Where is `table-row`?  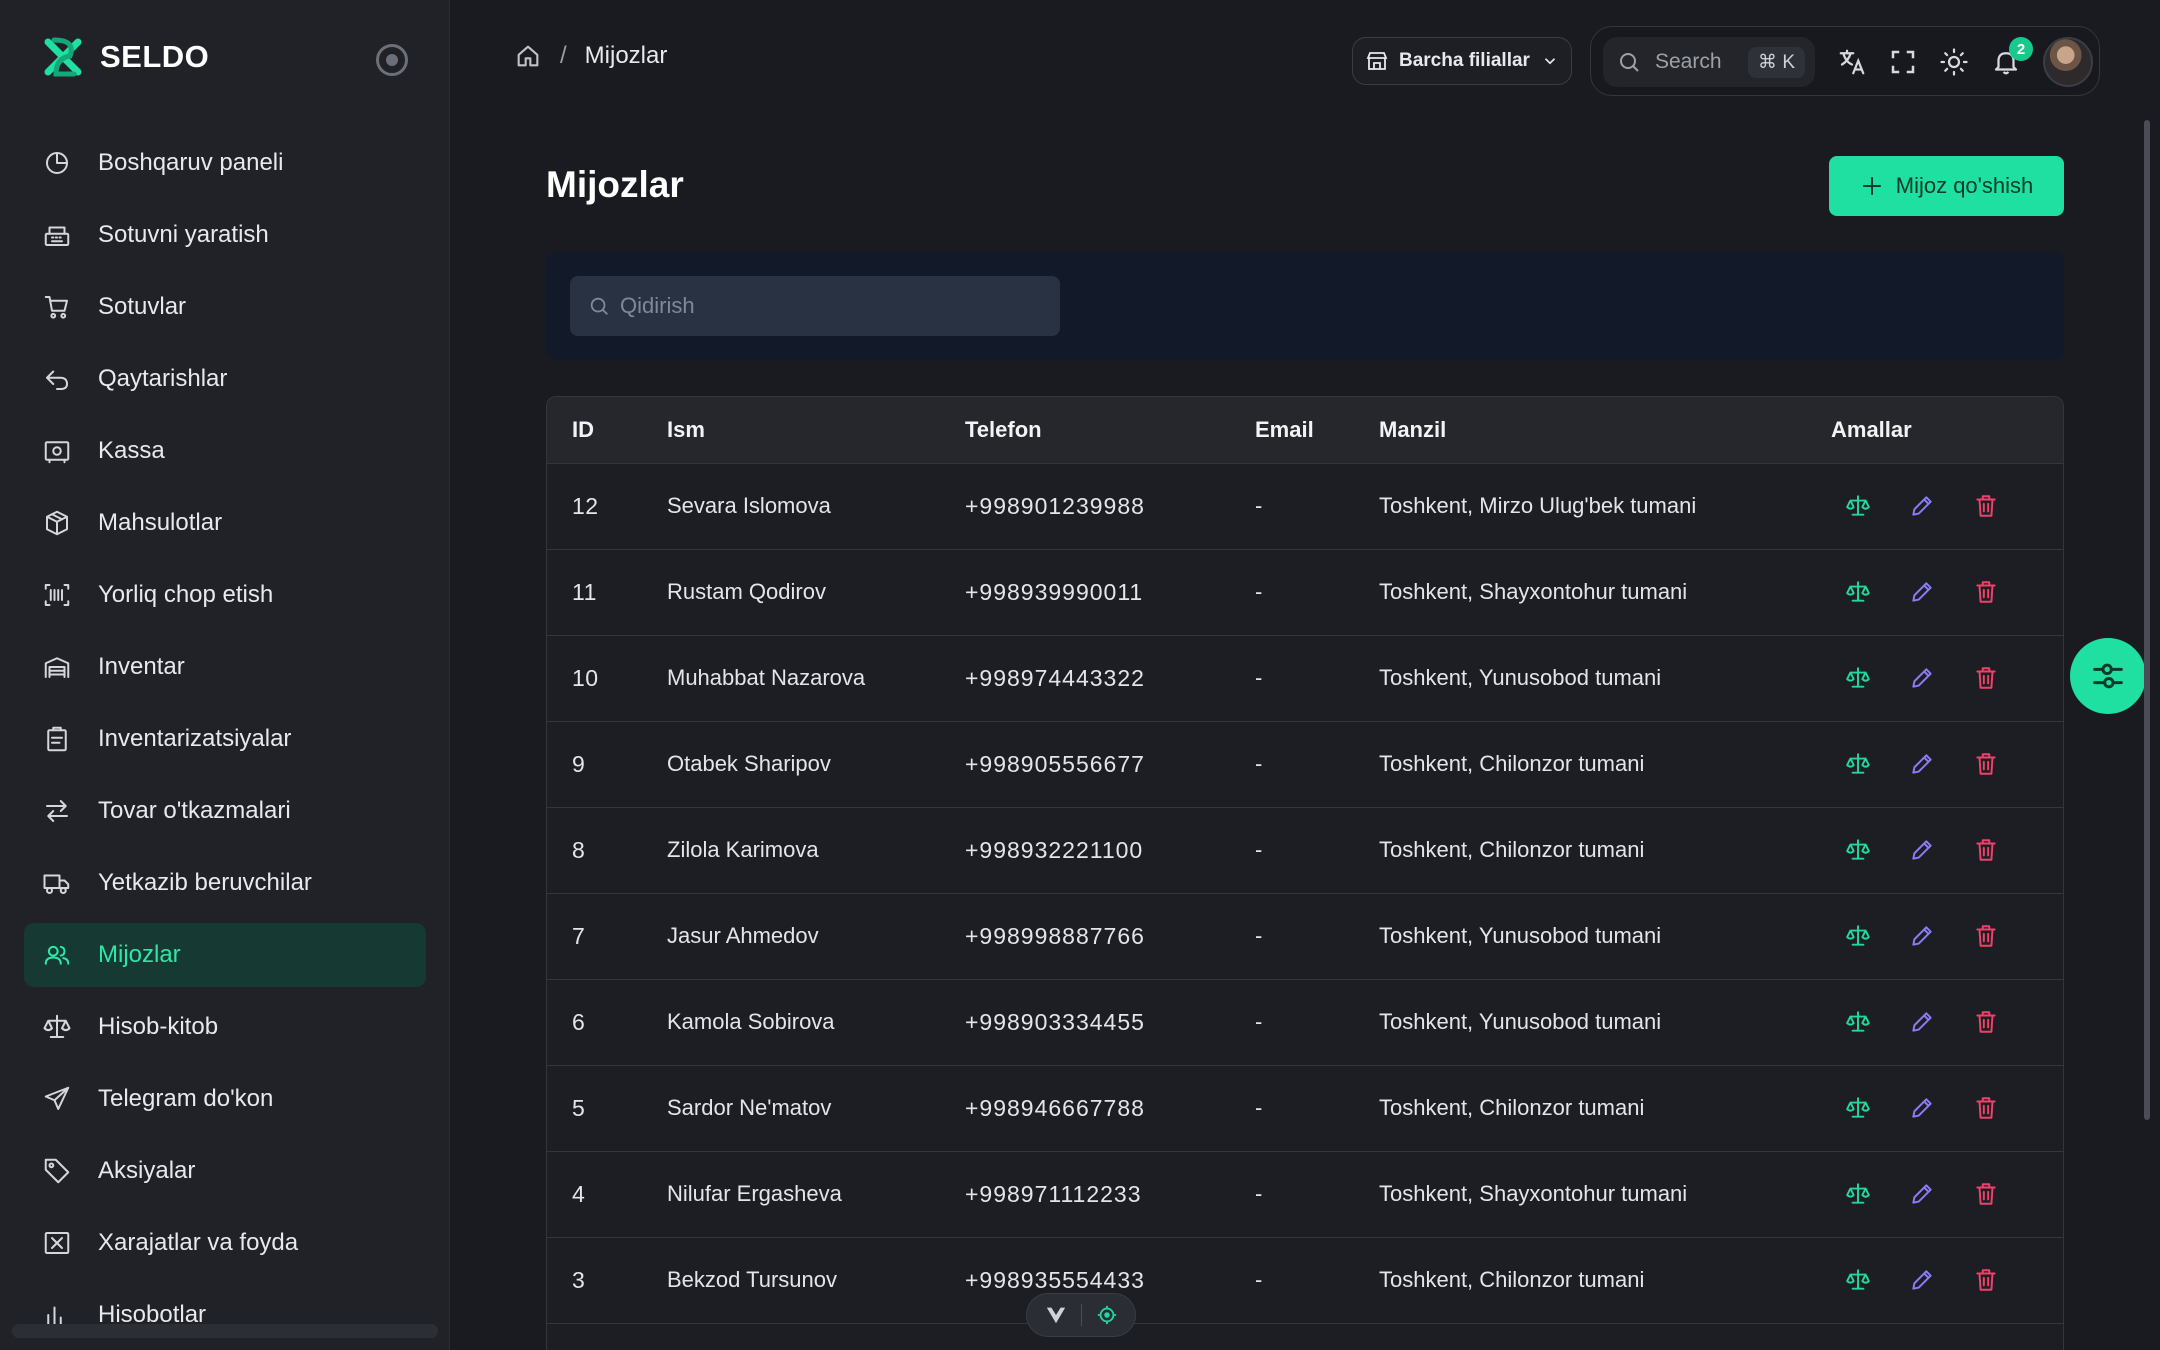
table-row is located at coordinates (1305, 1336).